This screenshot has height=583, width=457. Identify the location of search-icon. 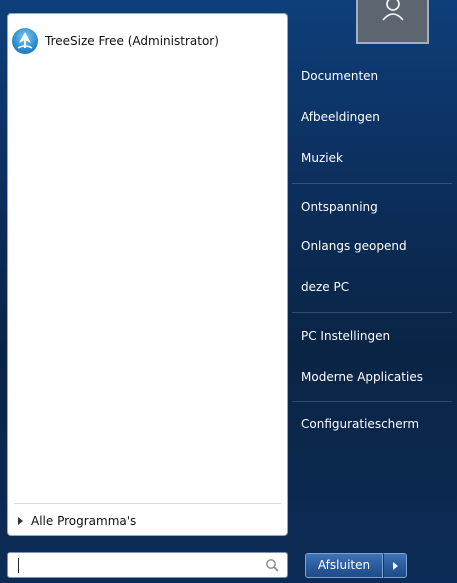
(272, 566).